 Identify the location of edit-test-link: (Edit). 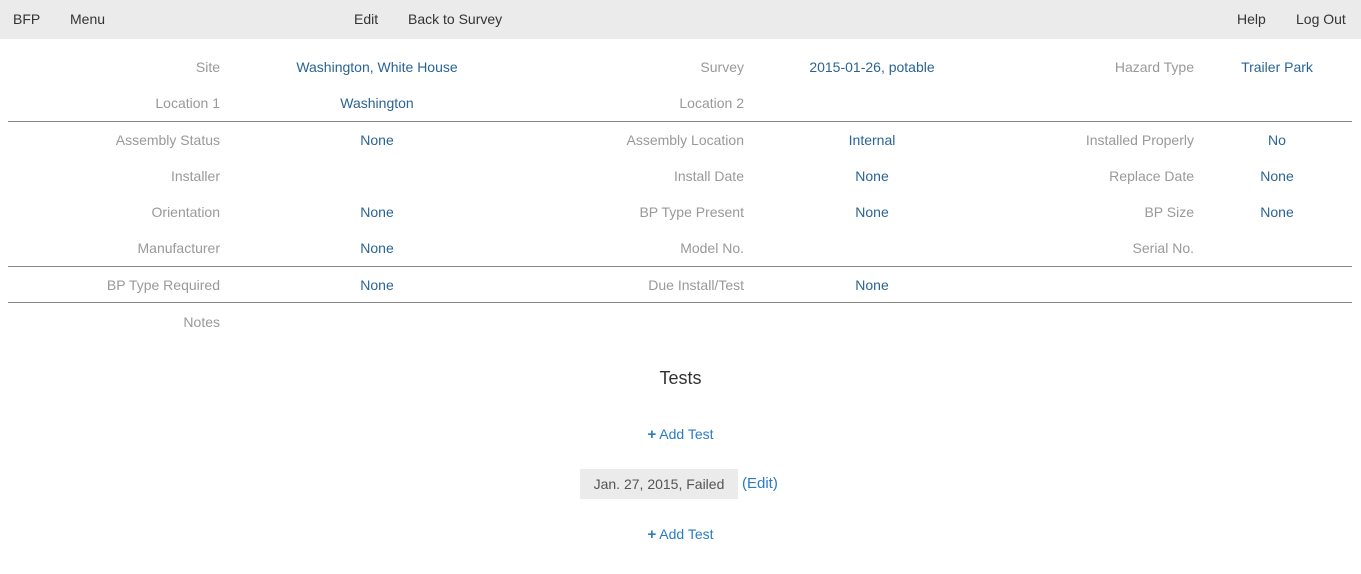
(760, 484).